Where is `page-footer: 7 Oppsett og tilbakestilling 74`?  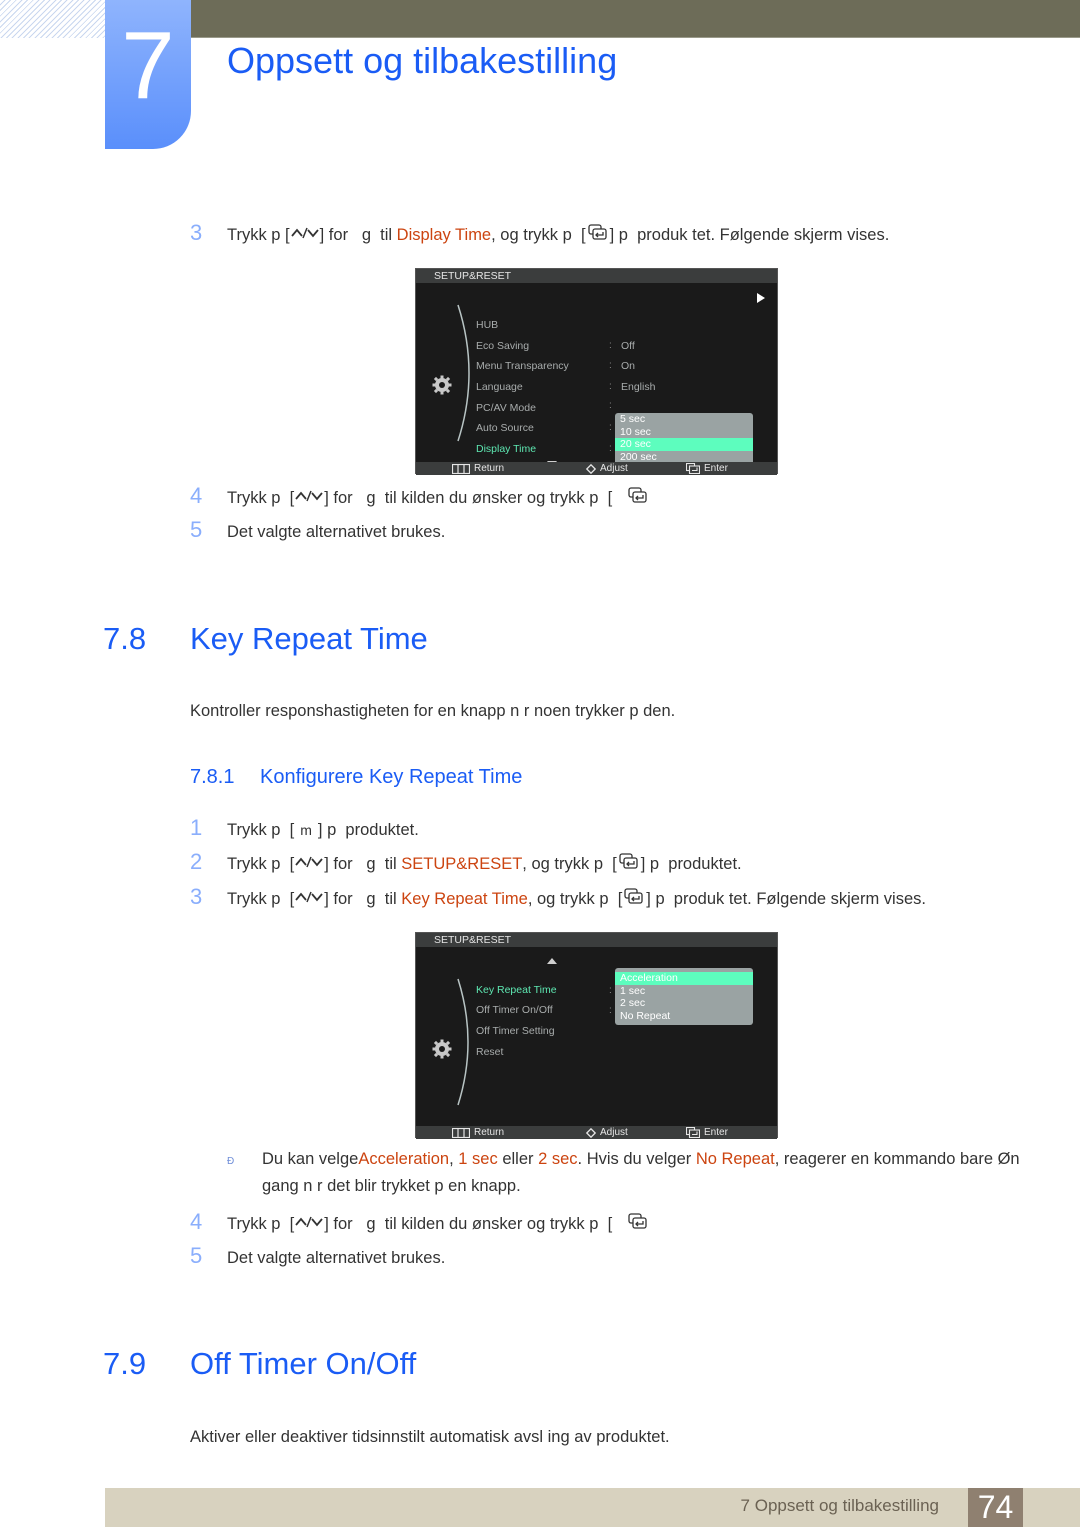
page-footer: 7 Oppsett og tilbakestilling 74 is located at coordinates (592, 1507).